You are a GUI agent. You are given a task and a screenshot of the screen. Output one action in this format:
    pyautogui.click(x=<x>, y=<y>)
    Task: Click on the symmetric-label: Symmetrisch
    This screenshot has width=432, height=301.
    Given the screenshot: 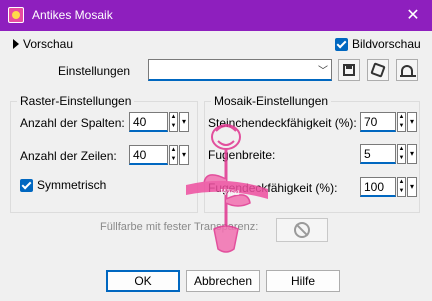 What is the action you would take?
    pyautogui.click(x=72, y=185)
    